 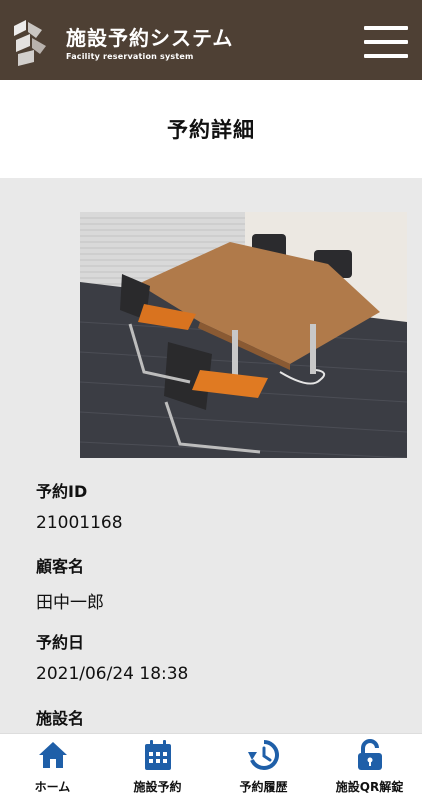 I want to click on reservation-id-value: 21001168, so click(x=79, y=523).